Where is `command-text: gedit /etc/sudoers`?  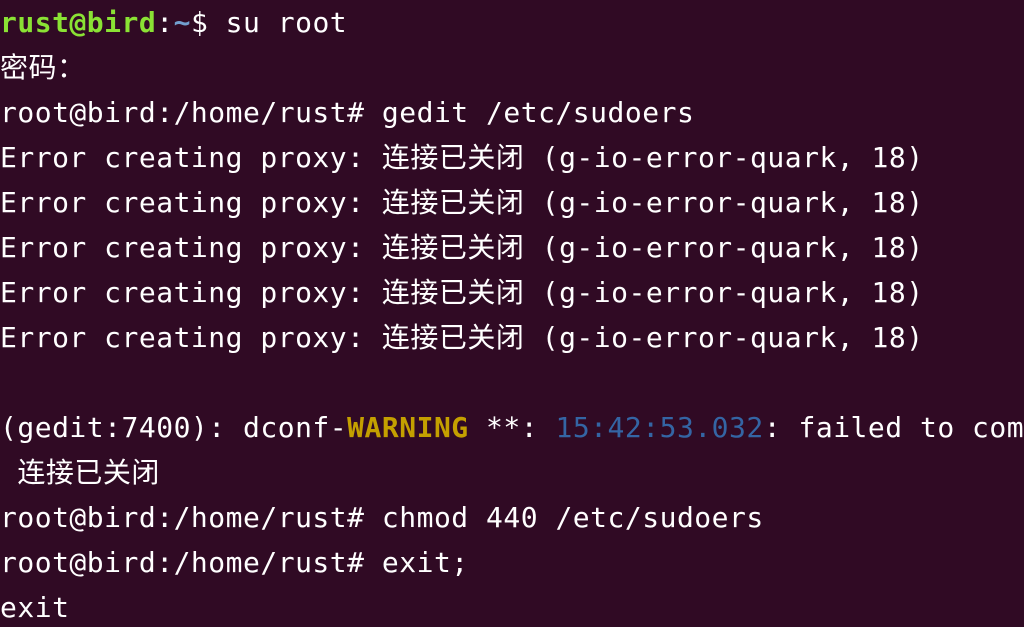 command-text: gedit /etc/sudoers is located at coordinates (538, 112).